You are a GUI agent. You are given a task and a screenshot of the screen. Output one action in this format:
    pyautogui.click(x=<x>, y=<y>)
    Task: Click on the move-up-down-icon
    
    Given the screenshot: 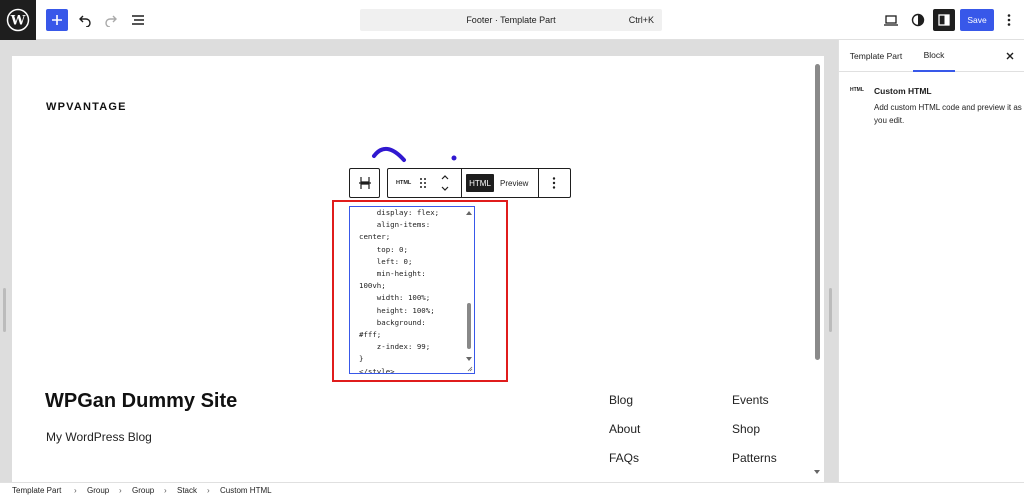 What is the action you would take?
    pyautogui.click(x=445, y=183)
    